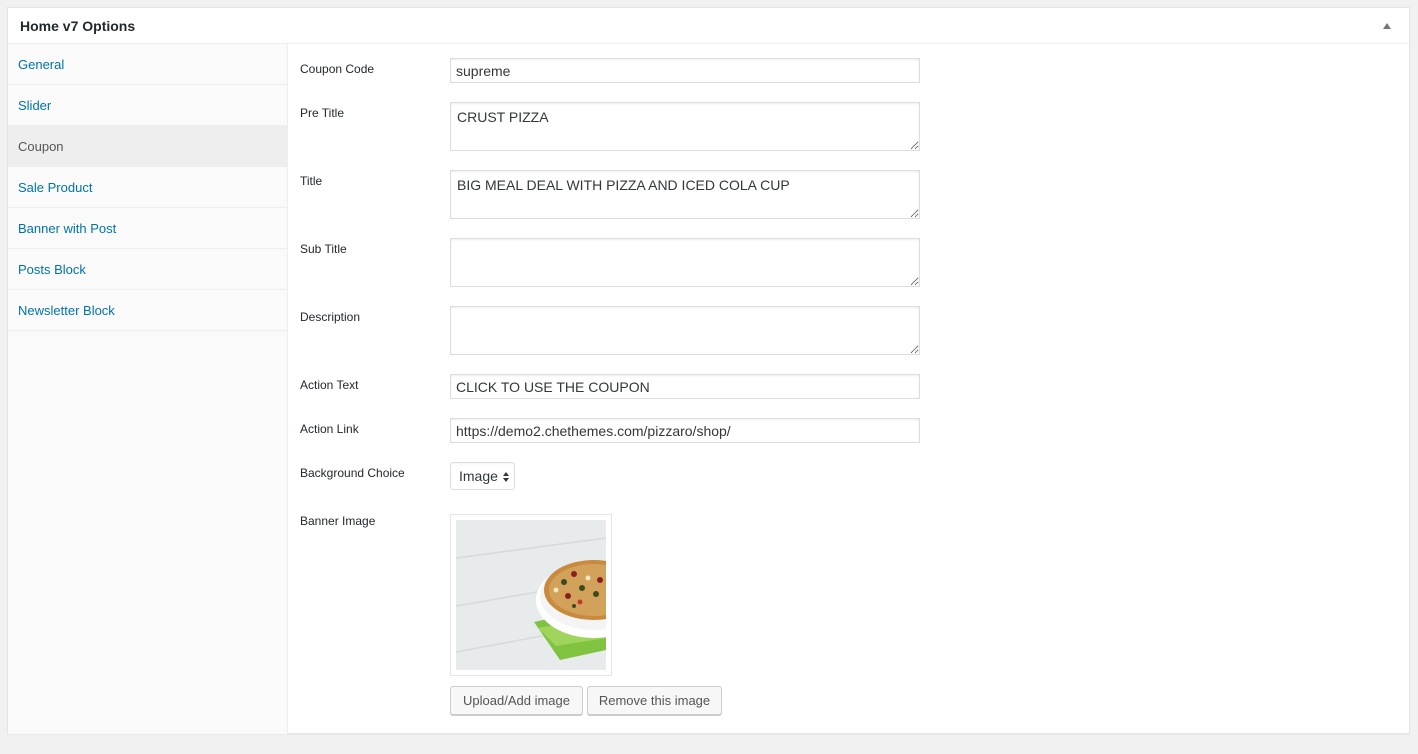  What do you see at coordinates (147, 269) in the screenshot?
I see `tab-posts-block: Posts Block` at bounding box center [147, 269].